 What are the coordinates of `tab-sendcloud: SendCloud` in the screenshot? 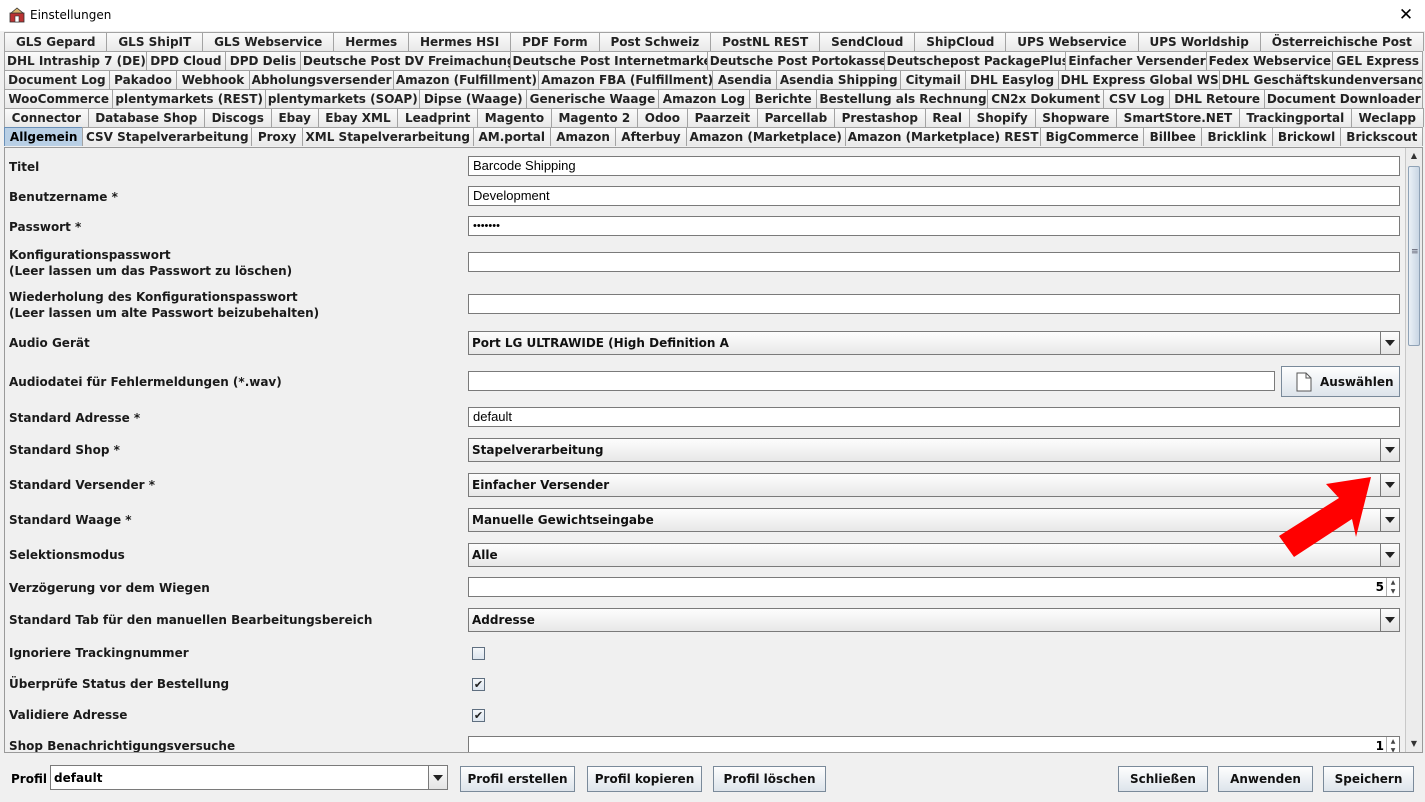 It's located at (867, 41).